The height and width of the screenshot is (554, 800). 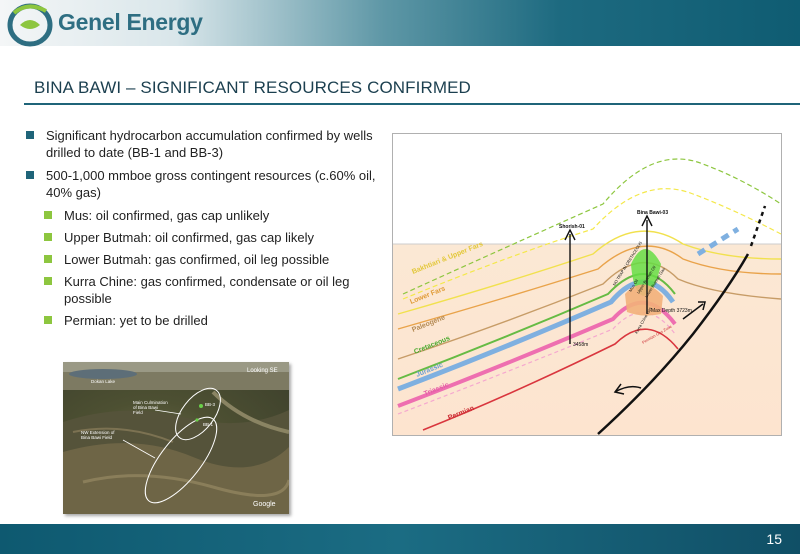 I want to click on map-nw-extension-label: NW Extension of Bina Bawi Field, so click(x=98, y=435).